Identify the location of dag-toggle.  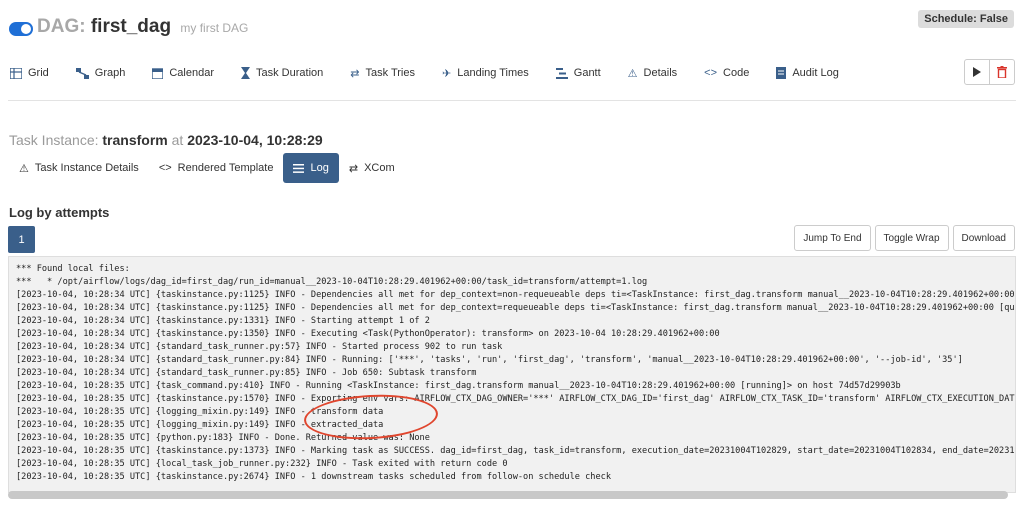
(21, 29).